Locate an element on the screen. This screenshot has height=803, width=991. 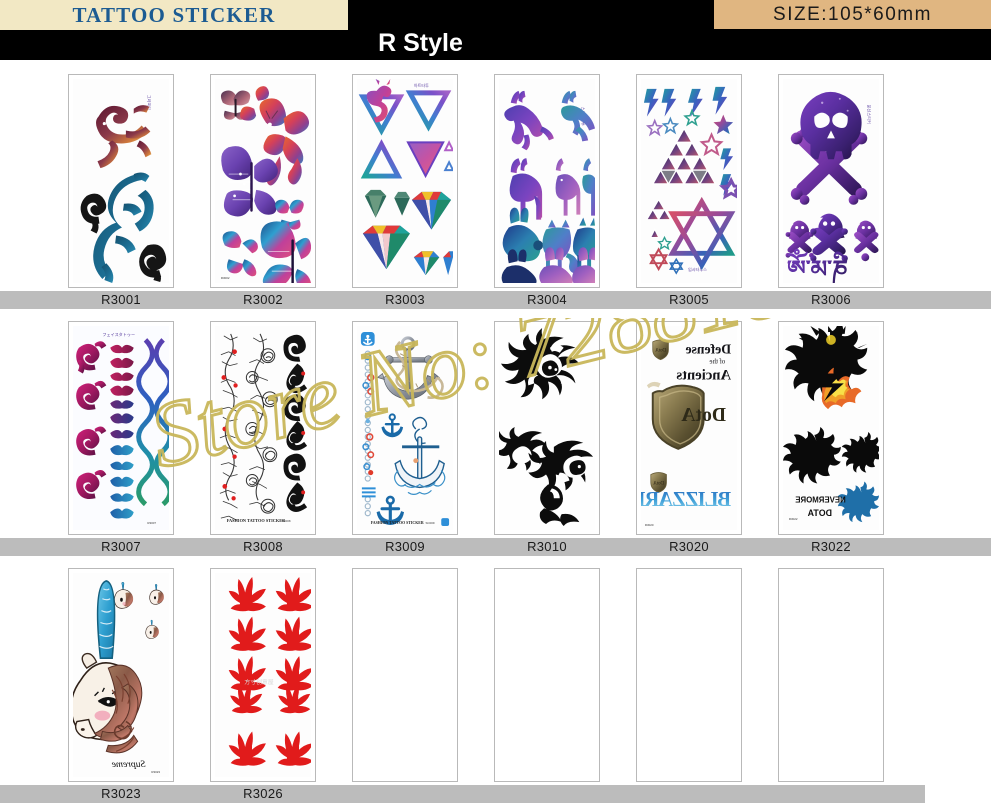
product-code: R3026 is located at coordinates (263, 793).